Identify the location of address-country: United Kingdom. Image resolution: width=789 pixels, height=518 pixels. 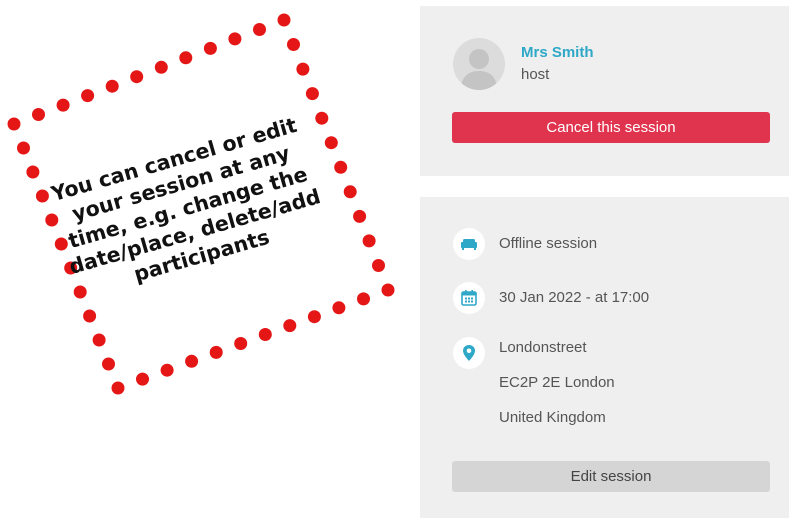
(552, 417).